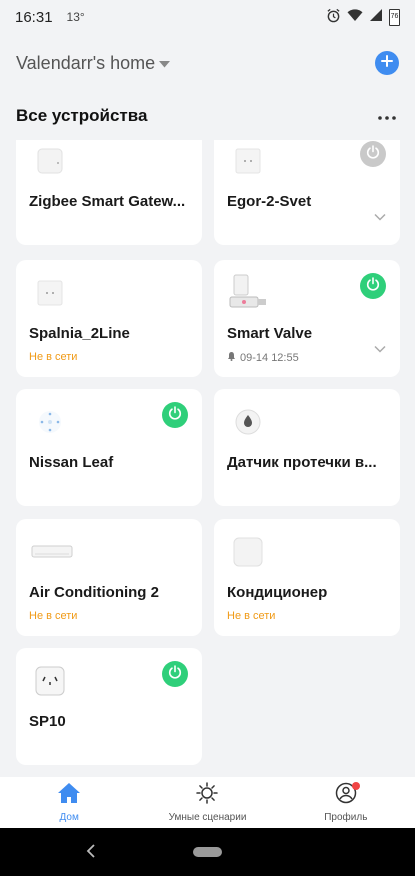  Describe the element at coordinates (109, 577) in the screenshot. I see `device-card: Air Conditioning 2 Не в сети` at that location.